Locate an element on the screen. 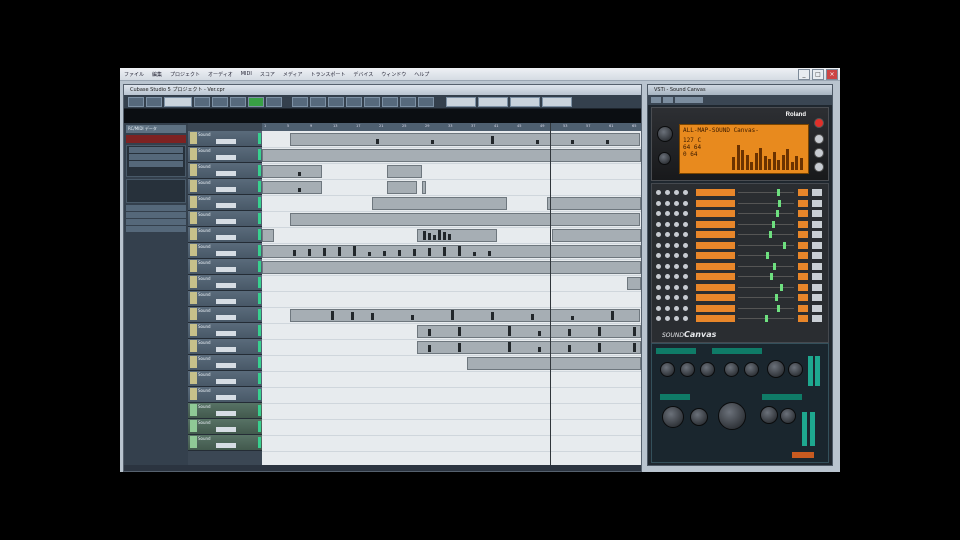 The width and height of the screenshot is (960, 540). menu-item: ウィンドウ is located at coordinates (393, 74).